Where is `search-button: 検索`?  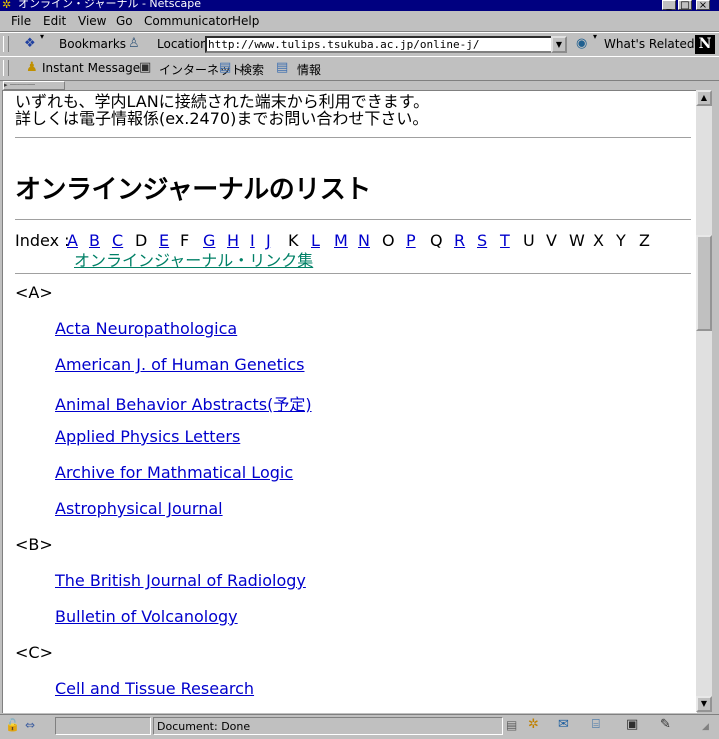
search-button: 検索 is located at coordinates (252, 69).